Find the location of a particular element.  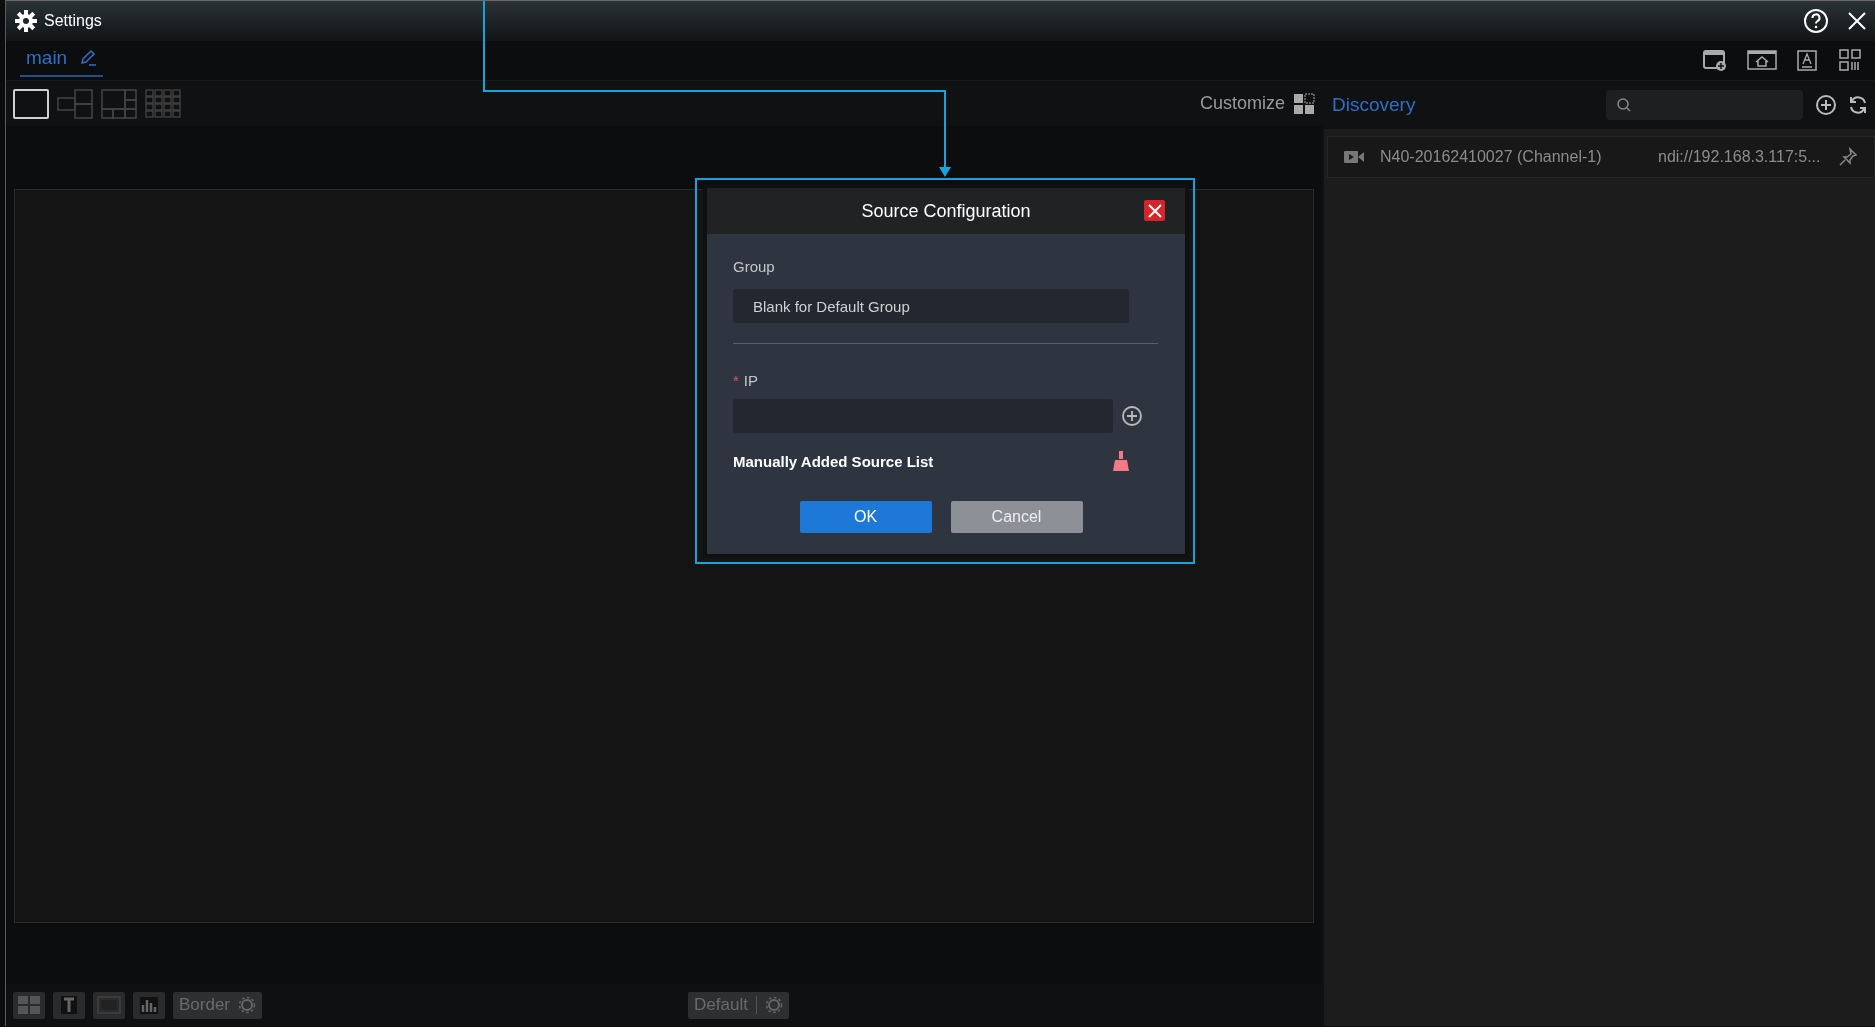

field-label: Group is located at coordinates (754, 266).